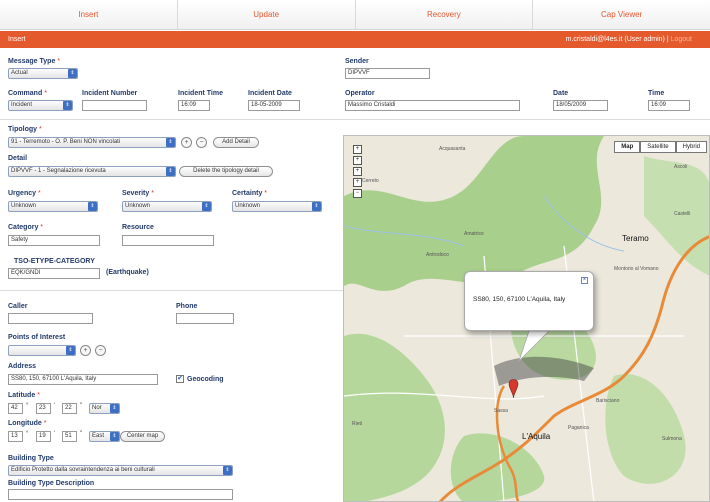  What do you see at coordinates (621, 14) in the screenshot?
I see `tab-cap-viewer: Cap Viewer` at bounding box center [621, 14].